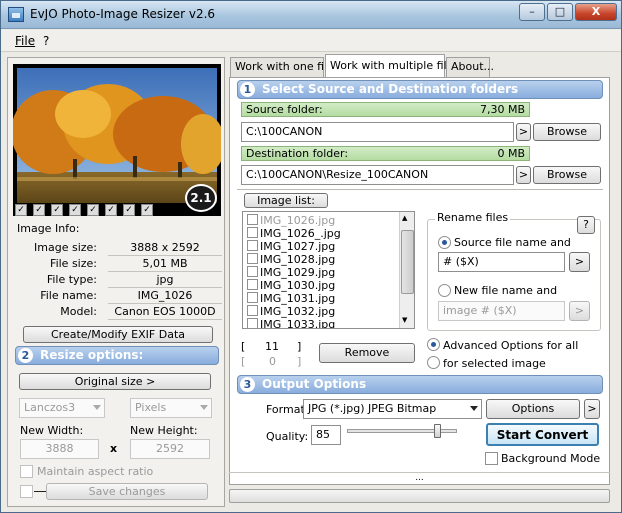 This screenshot has width=622, height=513. What do you see at coordinates (52, 430) in the screenshot?
I see `new-width-label: New Width:` at bounding box center [52, 430].